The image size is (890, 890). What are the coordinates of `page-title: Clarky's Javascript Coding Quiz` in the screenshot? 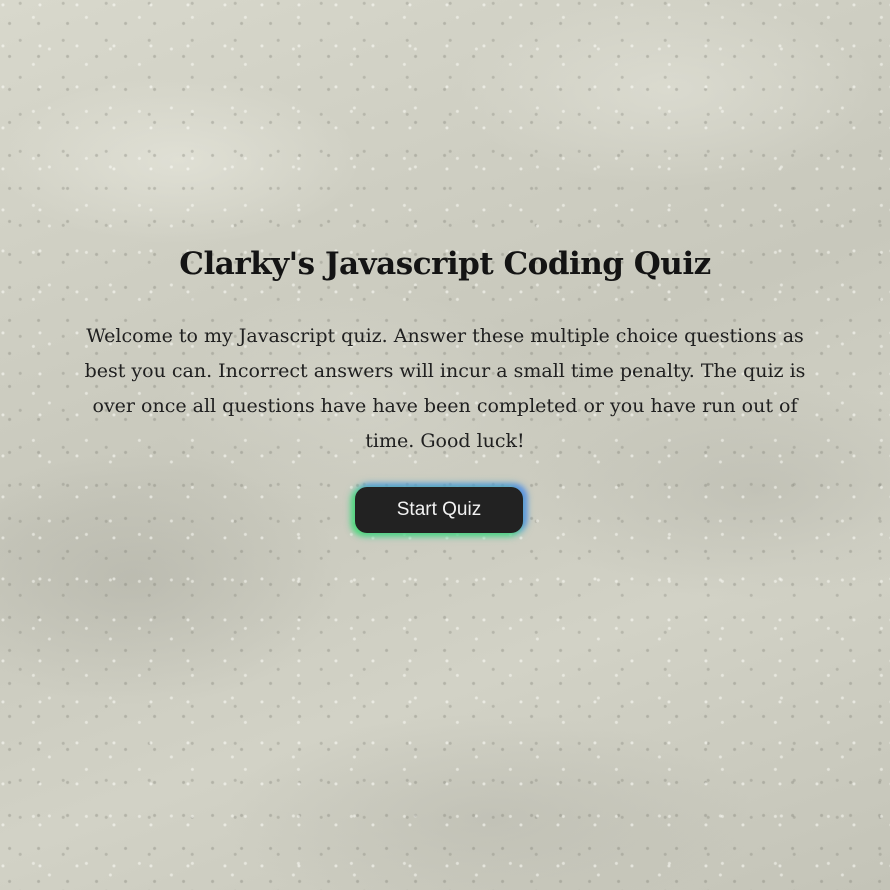 It's located at (445, 264).